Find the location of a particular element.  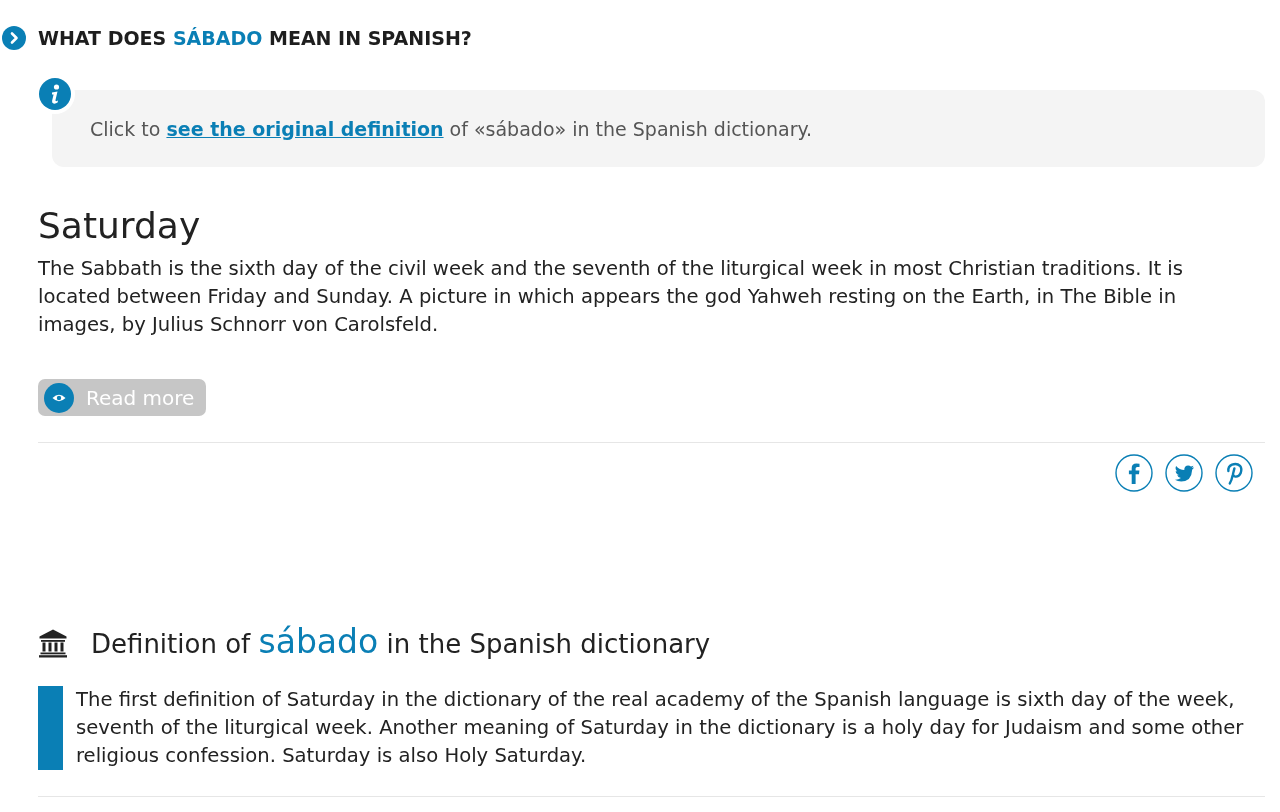

entry-title: Saturday is located at coordinates (120, 226).